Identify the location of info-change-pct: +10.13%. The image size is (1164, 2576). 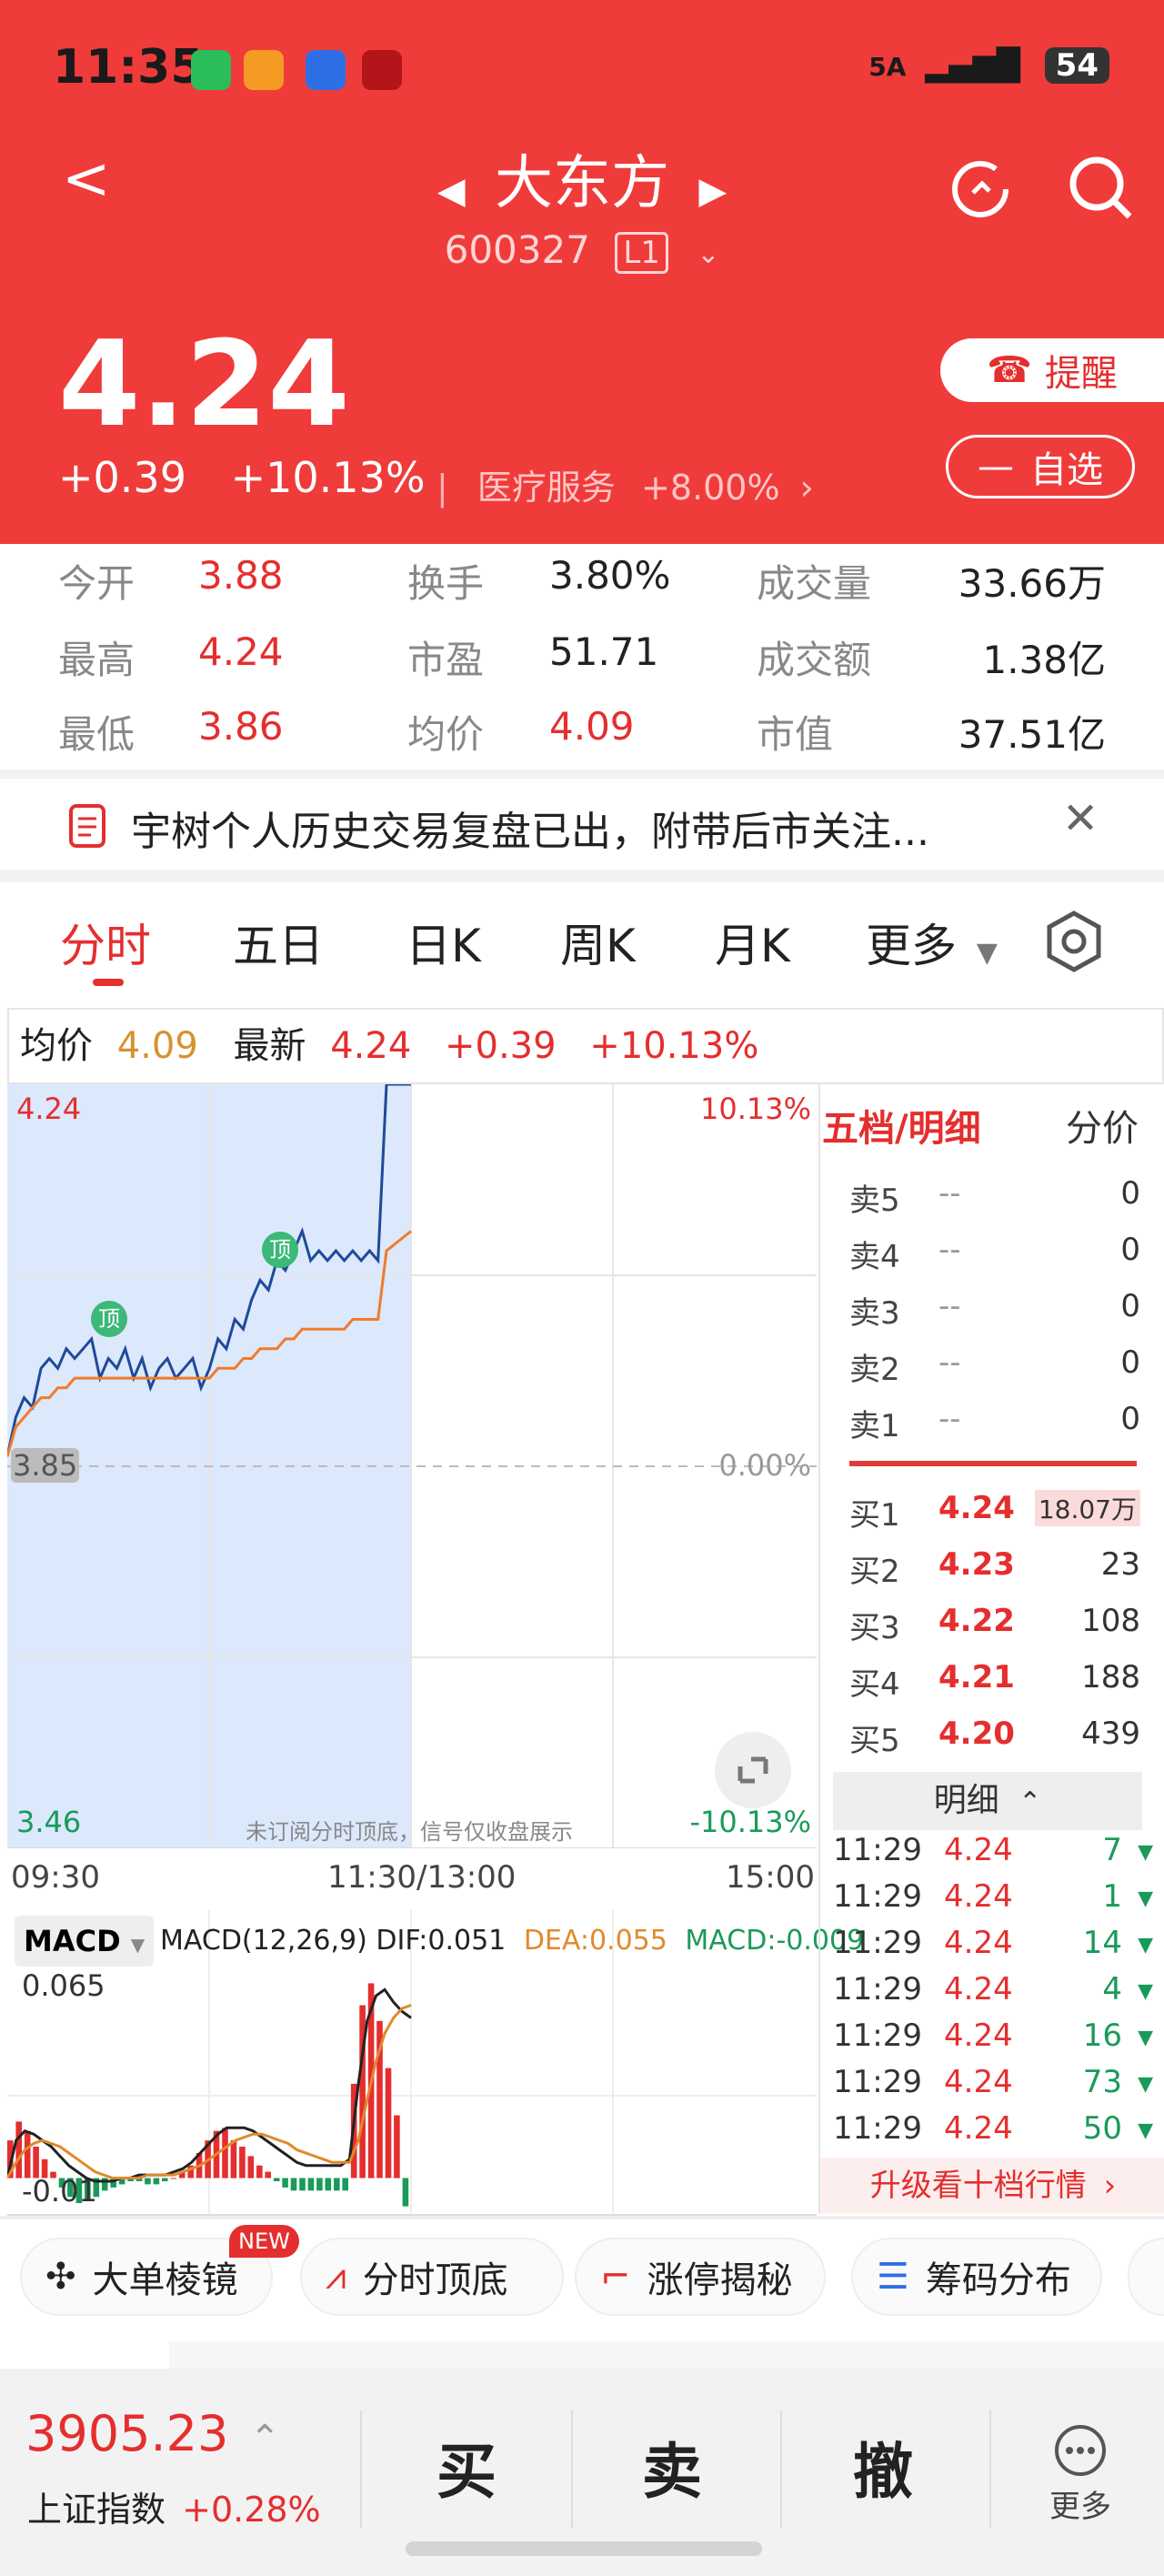
(674, 1046).